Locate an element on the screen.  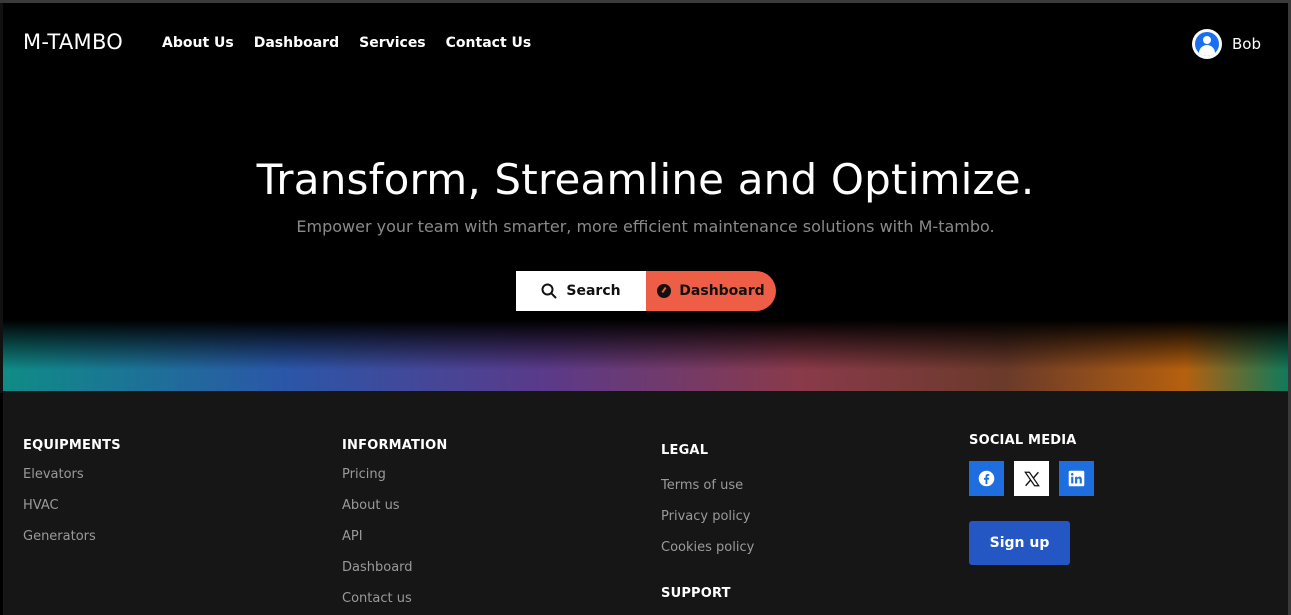
nav-contact-us: Contact Us is located at coordinates (489, 43).